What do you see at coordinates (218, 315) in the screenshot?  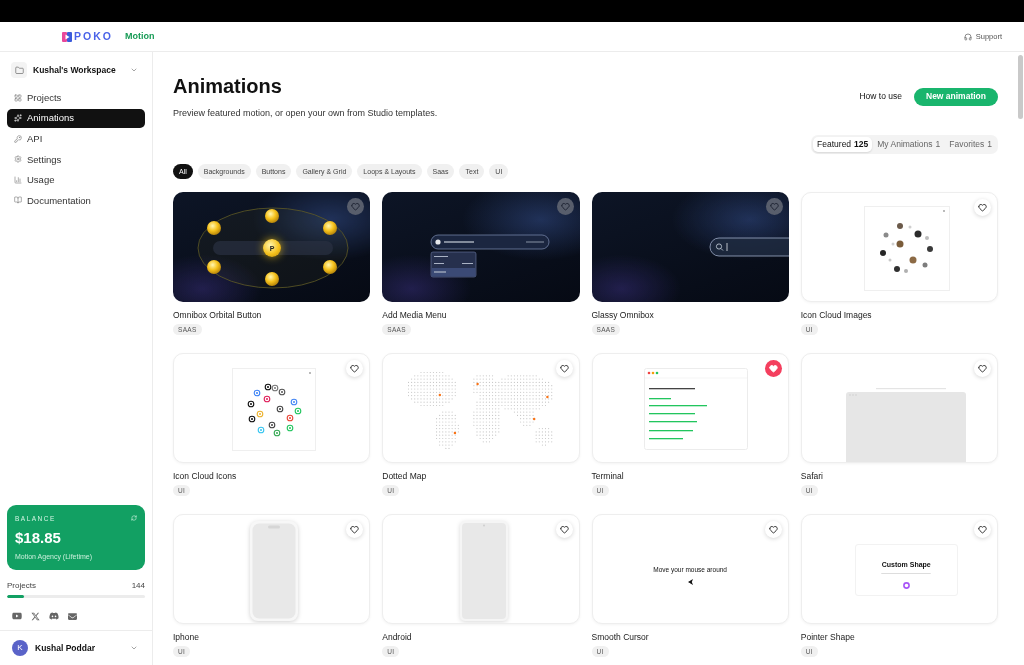 I see `card-title: Omnibox Orbital Button` at bounding box center [218, 315].